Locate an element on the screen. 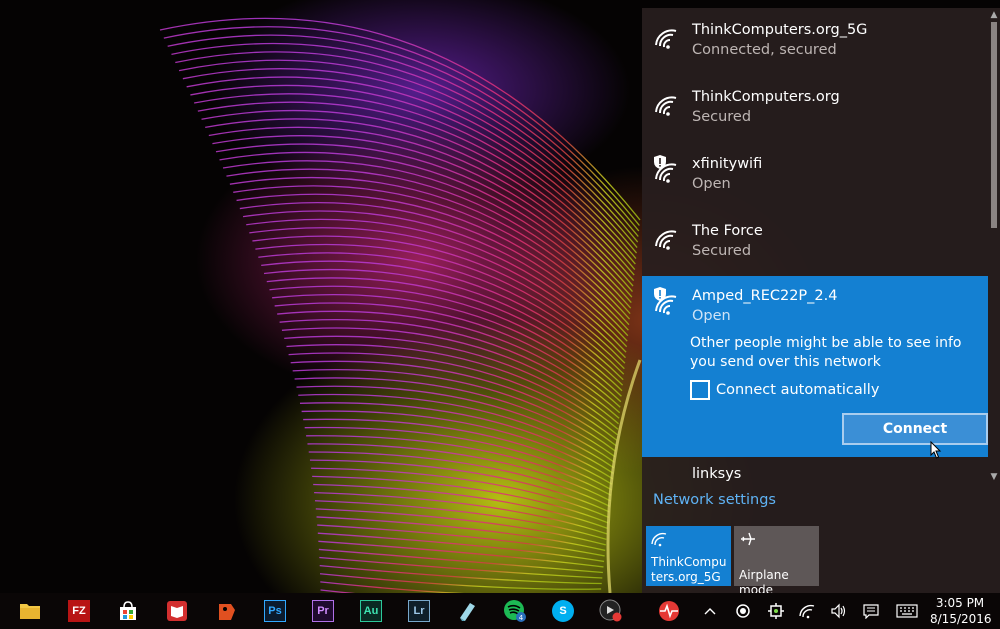 This screenshot has height=629, width=1000. clock-date: 8/15/2016 is located at coordinates (961, 619).